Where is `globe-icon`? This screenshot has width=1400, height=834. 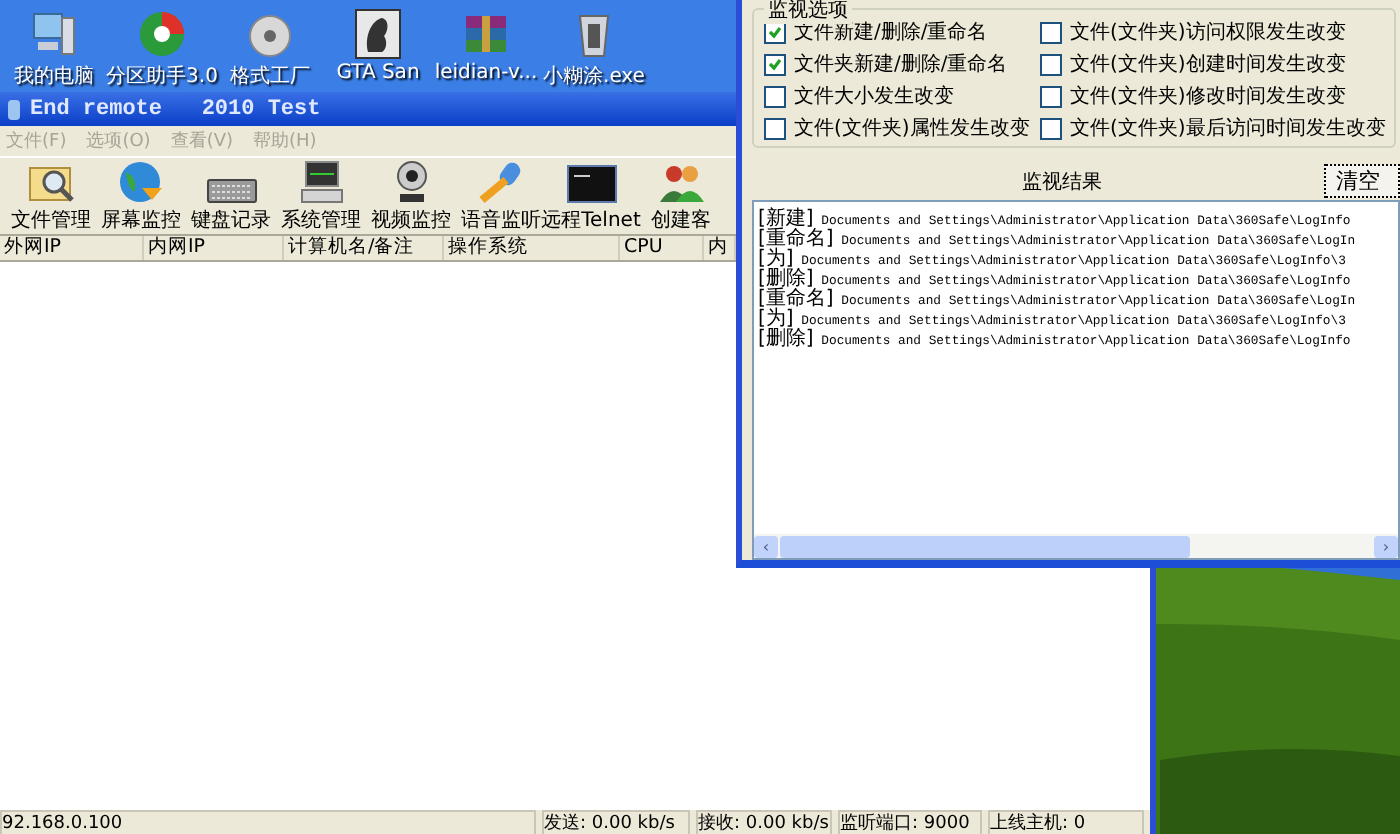
globe-icon is located at coordinates (141, 182).